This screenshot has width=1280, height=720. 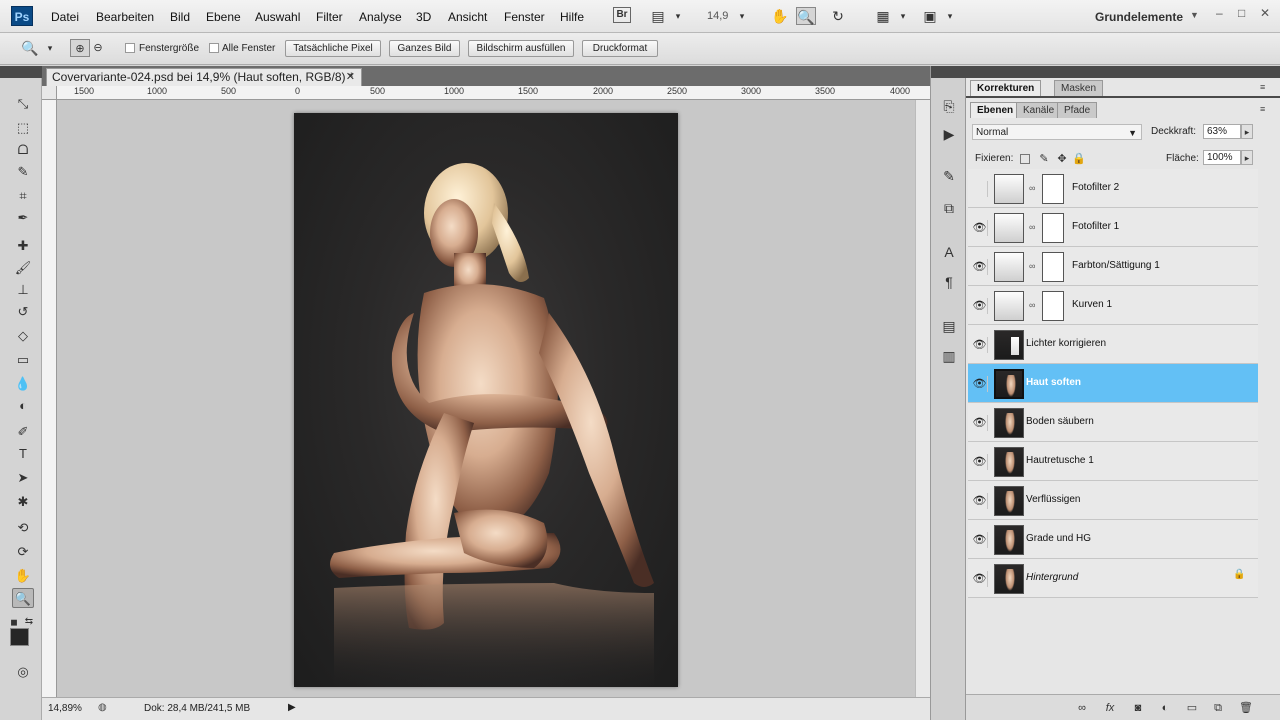 I want to click on menu-analyse: Analyse, so click(x=380, y=17).